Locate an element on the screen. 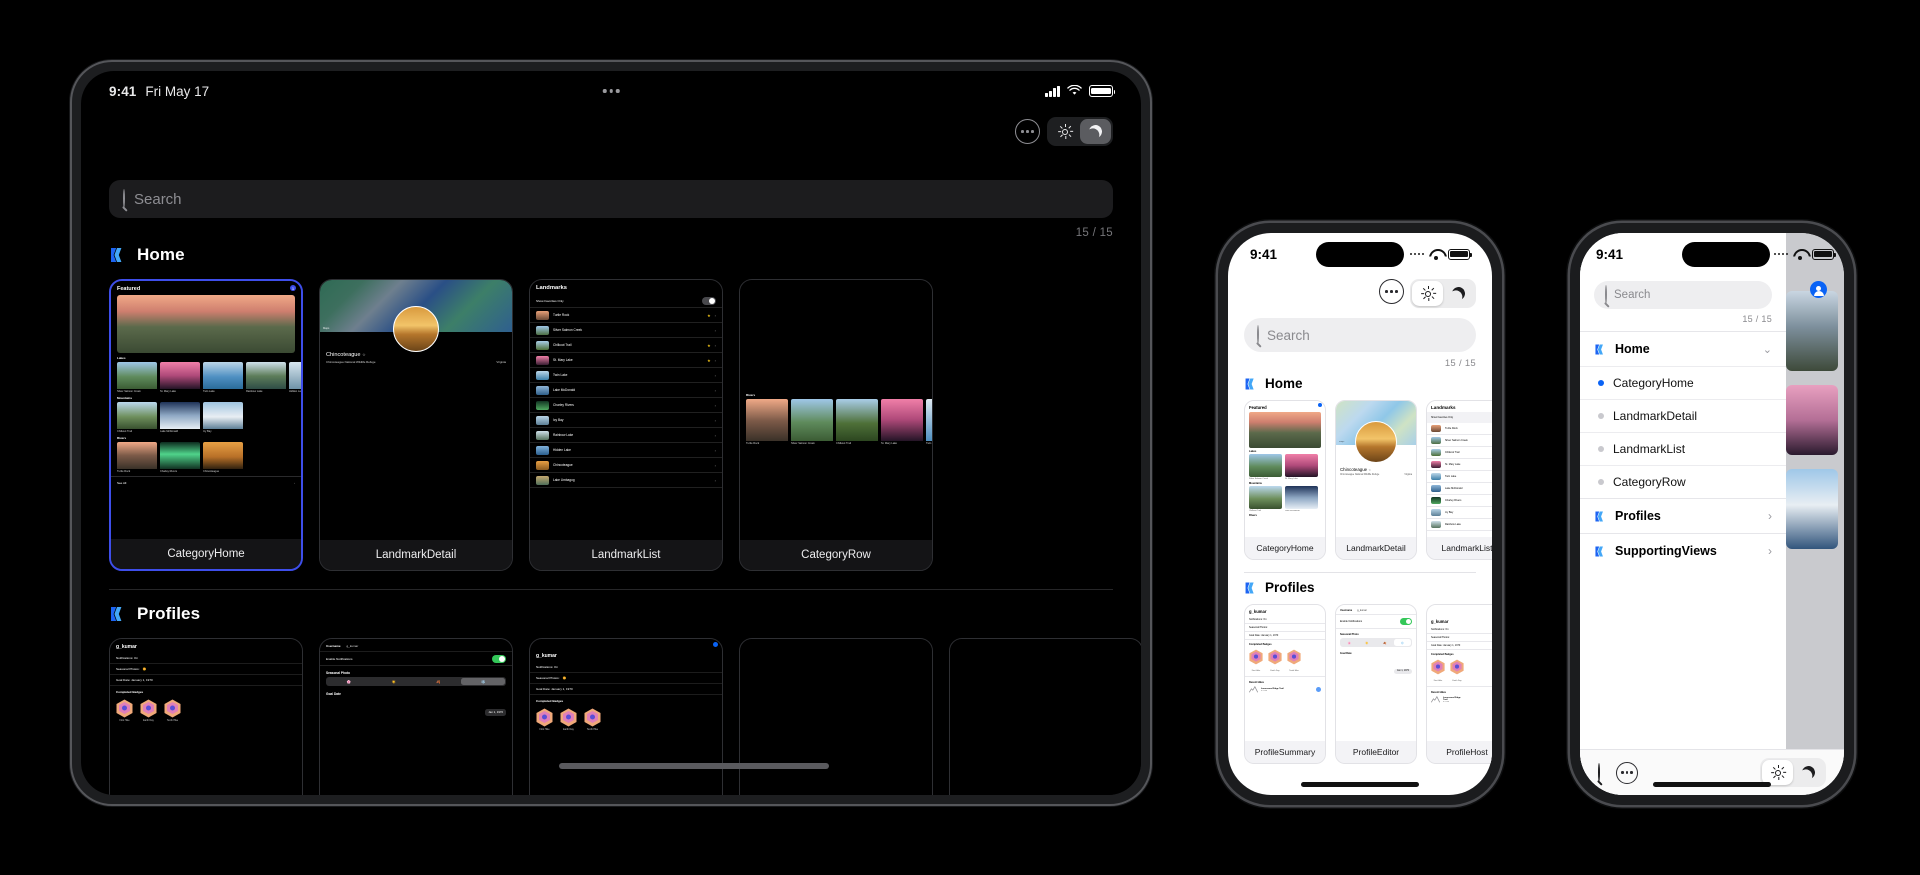 This screenshot has width=1920, height=875. swift-k-icon is located at coordinates (118, 255).